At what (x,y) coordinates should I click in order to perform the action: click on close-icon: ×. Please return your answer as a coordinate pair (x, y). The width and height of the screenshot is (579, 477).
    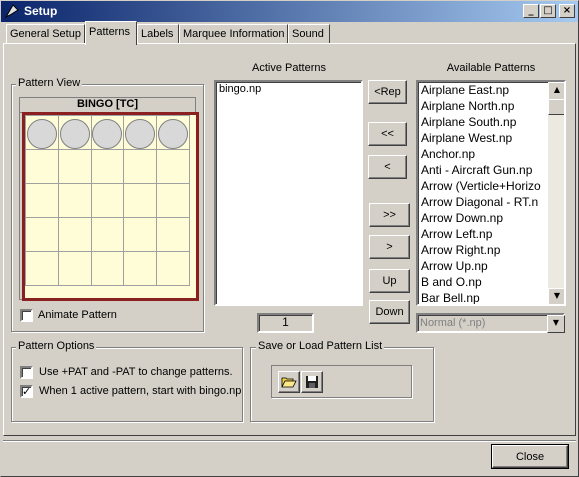
    Looking at the image, I should click on (567, 10).